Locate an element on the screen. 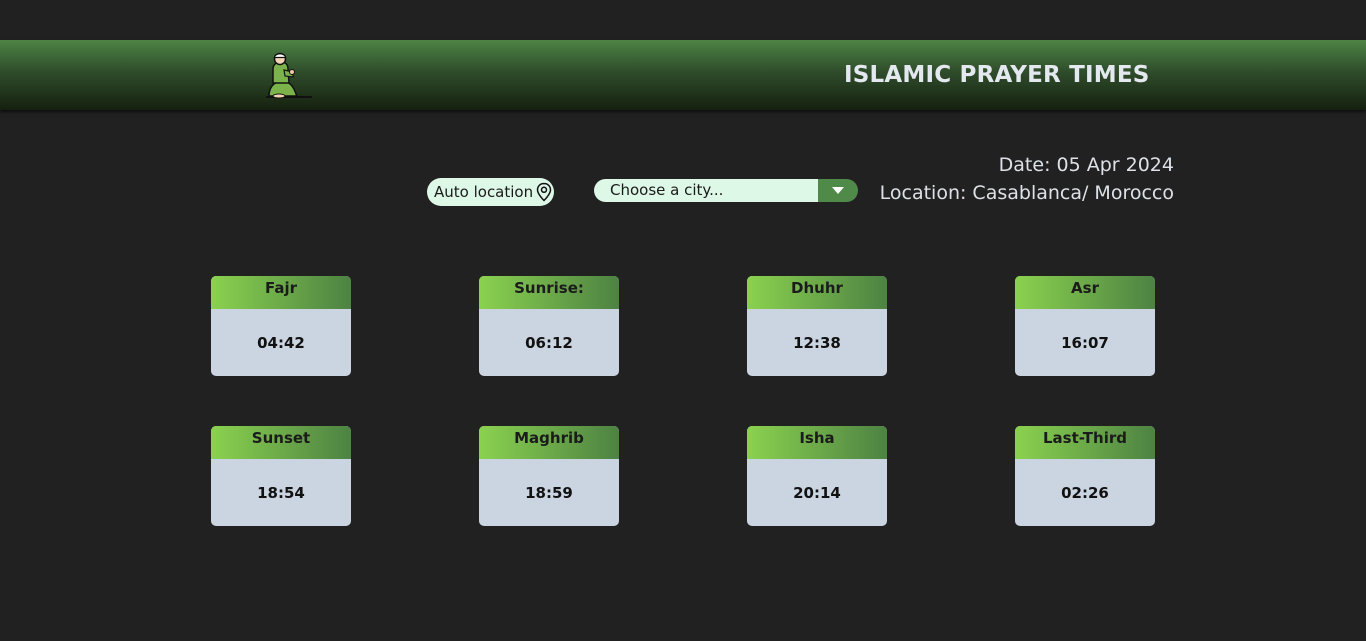  prayer-card-isha: Isha 20:14 is located at coordinates (817, 476).